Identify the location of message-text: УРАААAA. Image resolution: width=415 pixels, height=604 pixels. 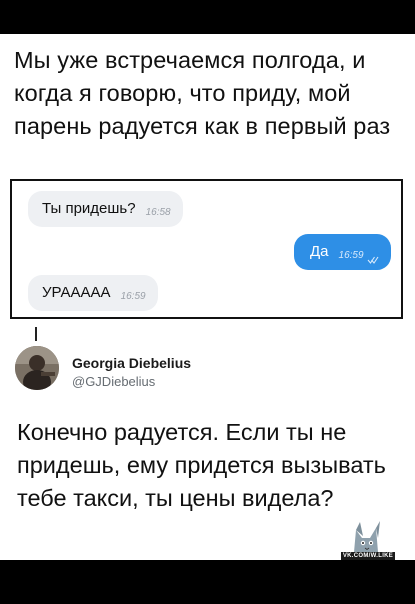
(76, 292).